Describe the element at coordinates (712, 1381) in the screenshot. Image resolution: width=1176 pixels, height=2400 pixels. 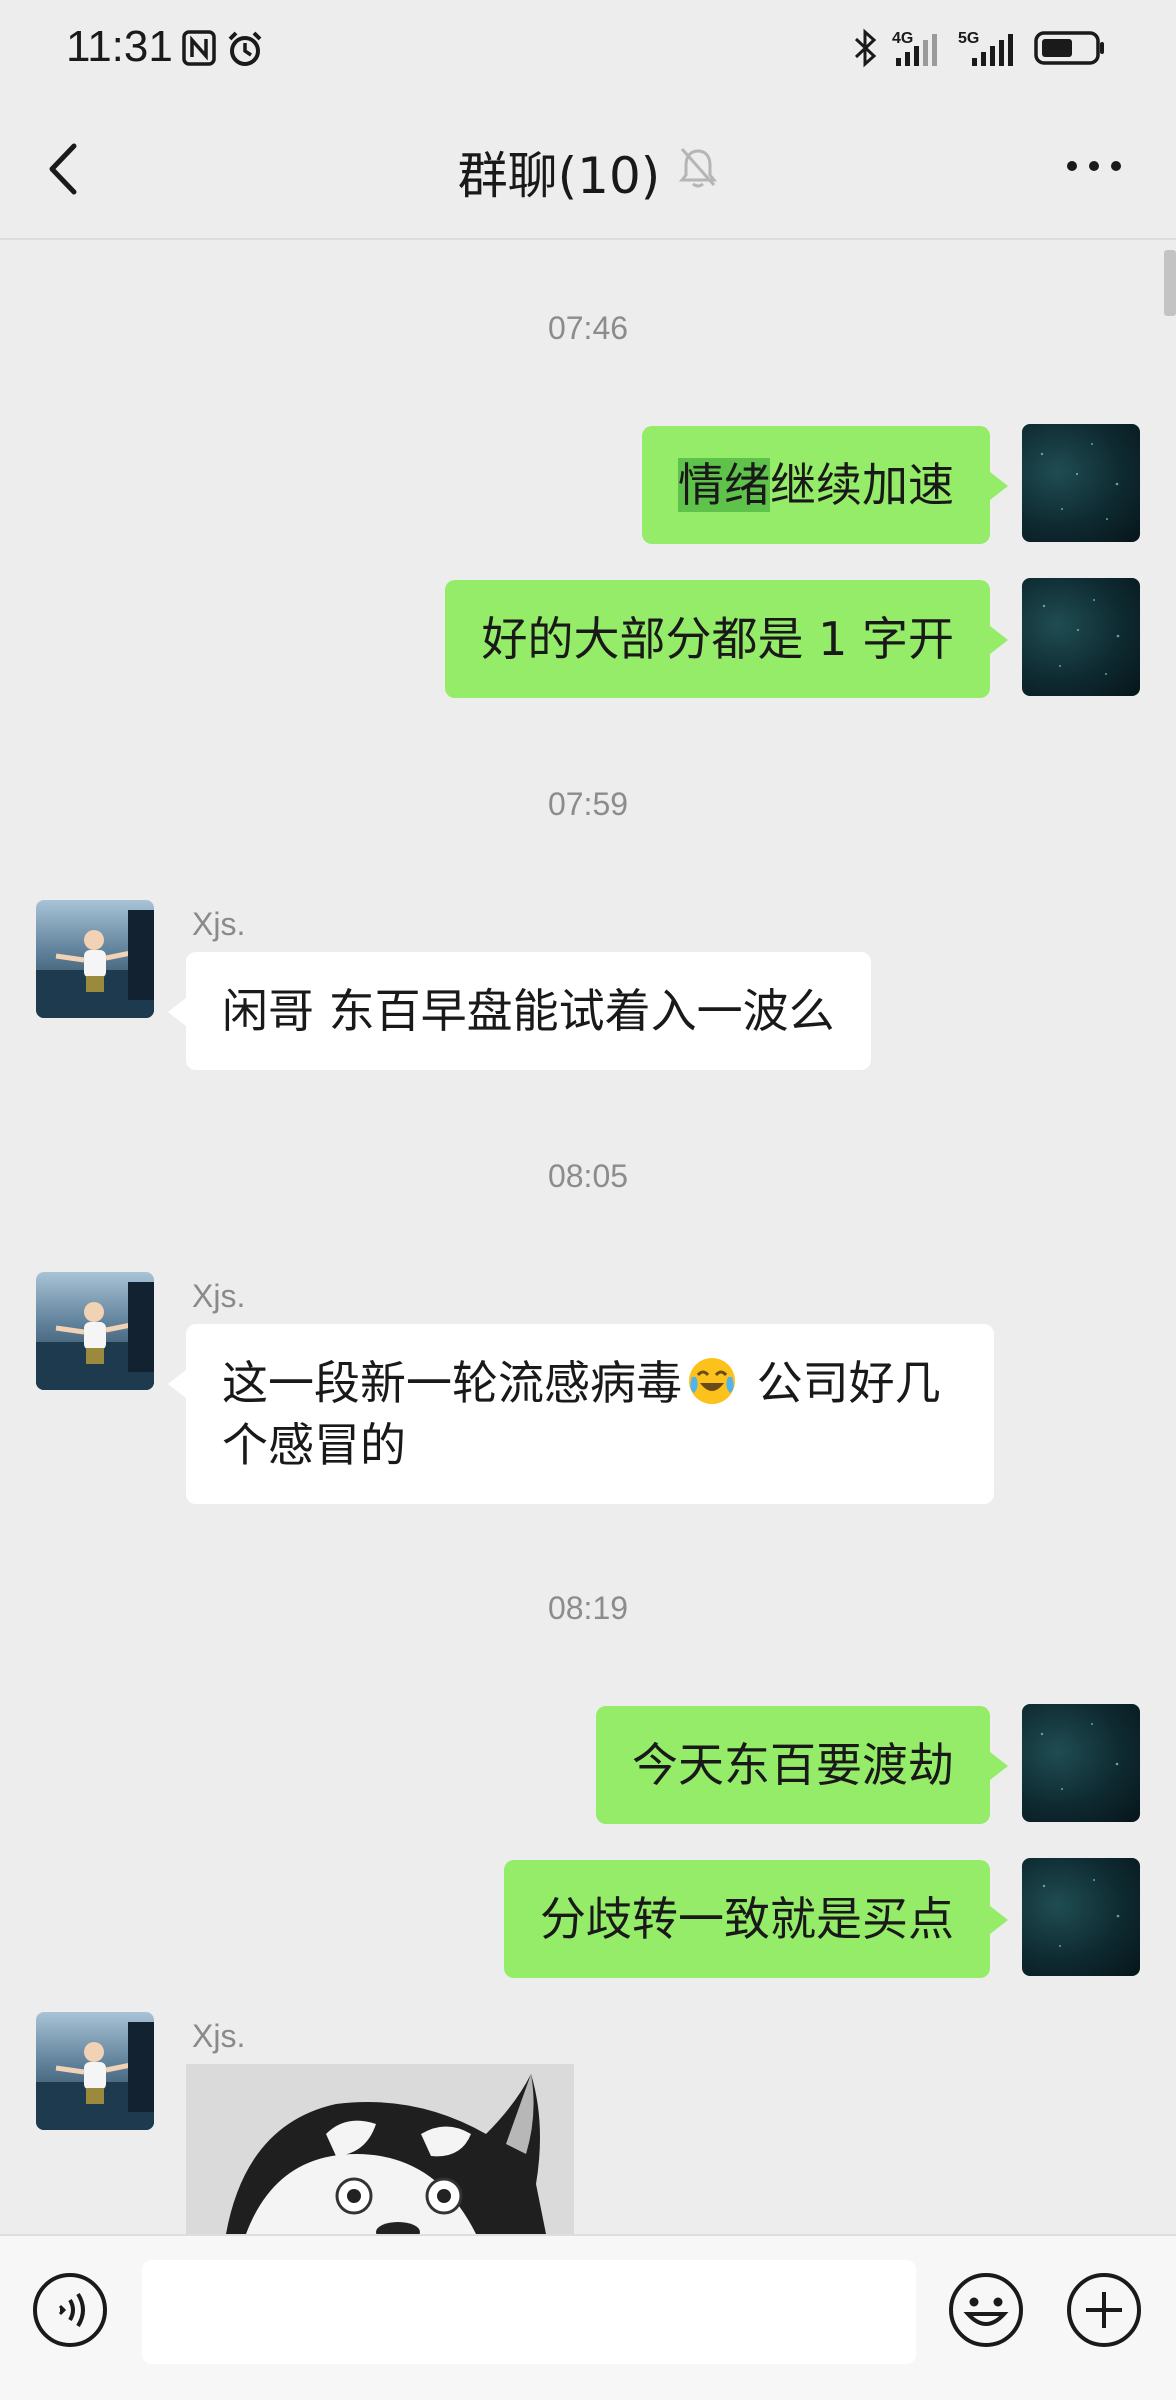
I see `crying-laughing-emoji` at that location.